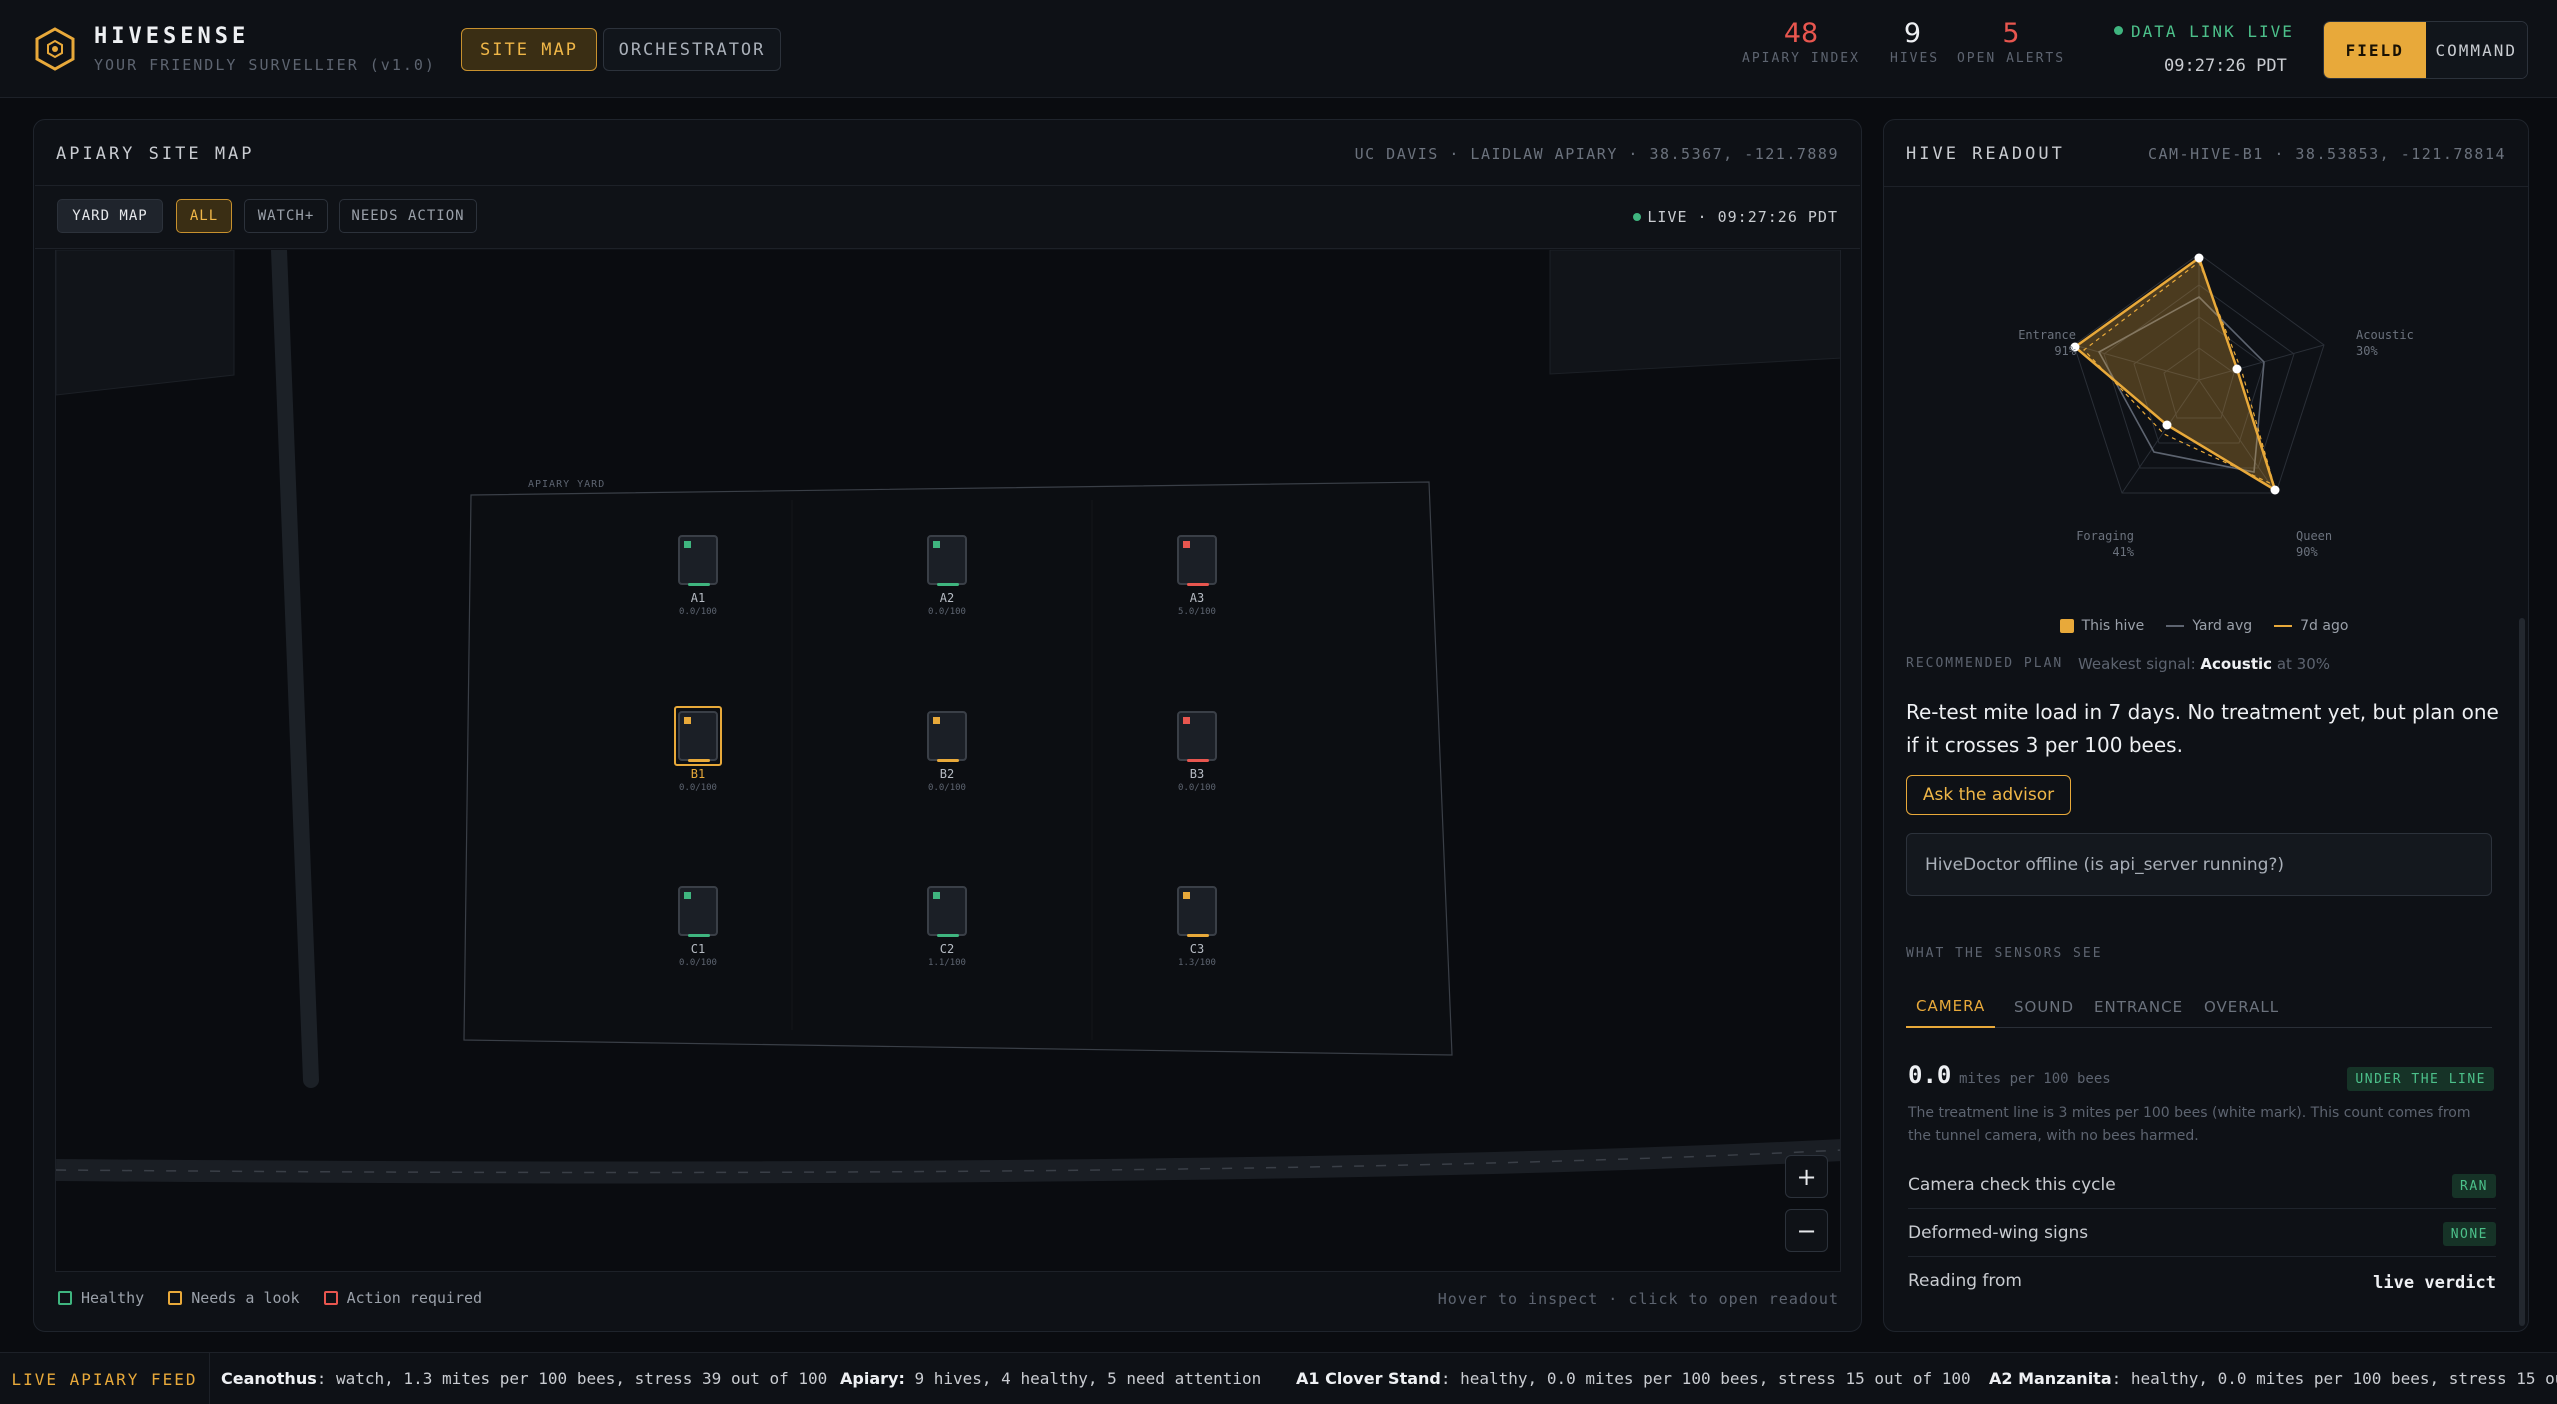  I want to click on mite-count-unit: mites per 100 bees, so click(2035, 1079).